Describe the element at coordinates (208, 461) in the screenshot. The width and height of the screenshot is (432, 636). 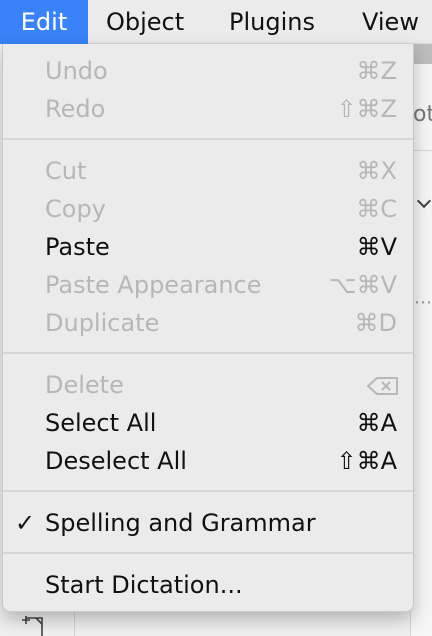
I see `menu-item-deselect-all: Deselect All ⇧⌘A` at that location.